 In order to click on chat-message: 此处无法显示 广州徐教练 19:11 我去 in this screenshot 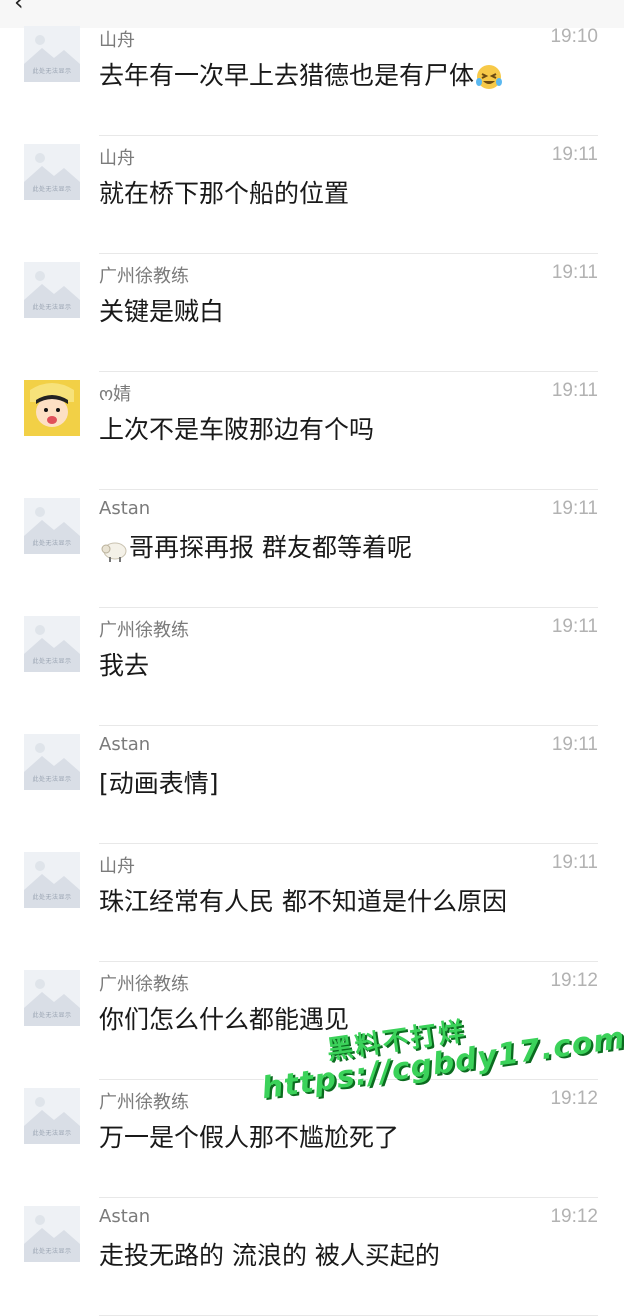, I will do `click(312, 667)`.